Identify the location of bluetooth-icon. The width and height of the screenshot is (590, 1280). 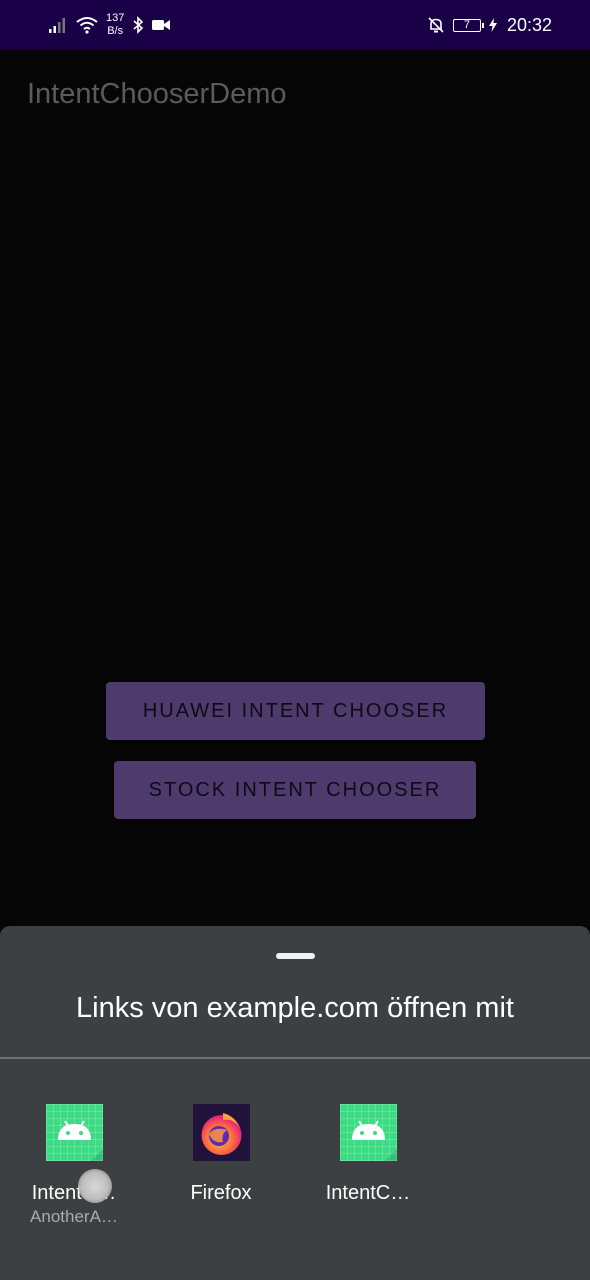
(138, 25).